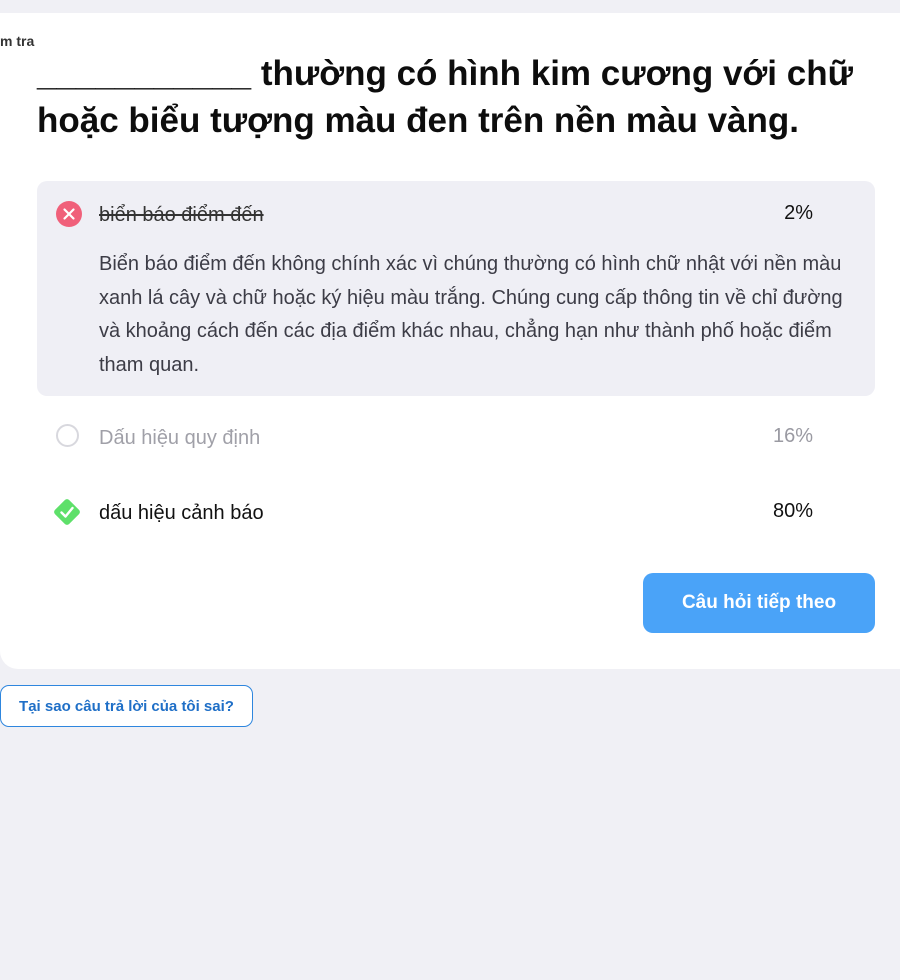 Image resolution: width=900 pixels, height=980 pixels. What do you see at coordinates (456, 438) in the screenshot?
I see `answer-option-regulatory: Dấu hiệu quy định 16%` at bounding box center [456, 438].